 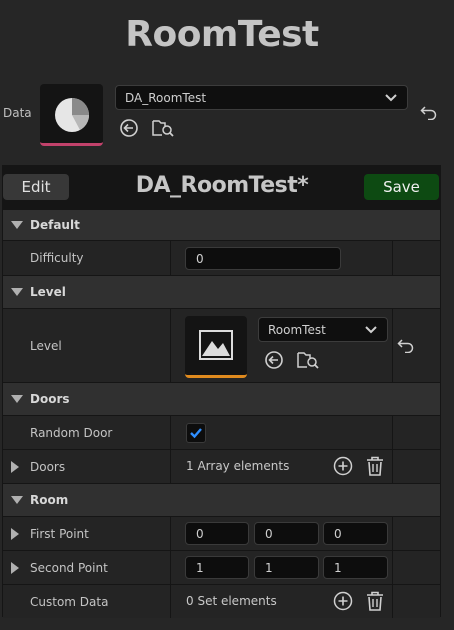 What do you see at coordinates (261, 97) in the screenshot?
I see `data-asset-combo: DA_RoomTest` at bounding box center [261, 97].